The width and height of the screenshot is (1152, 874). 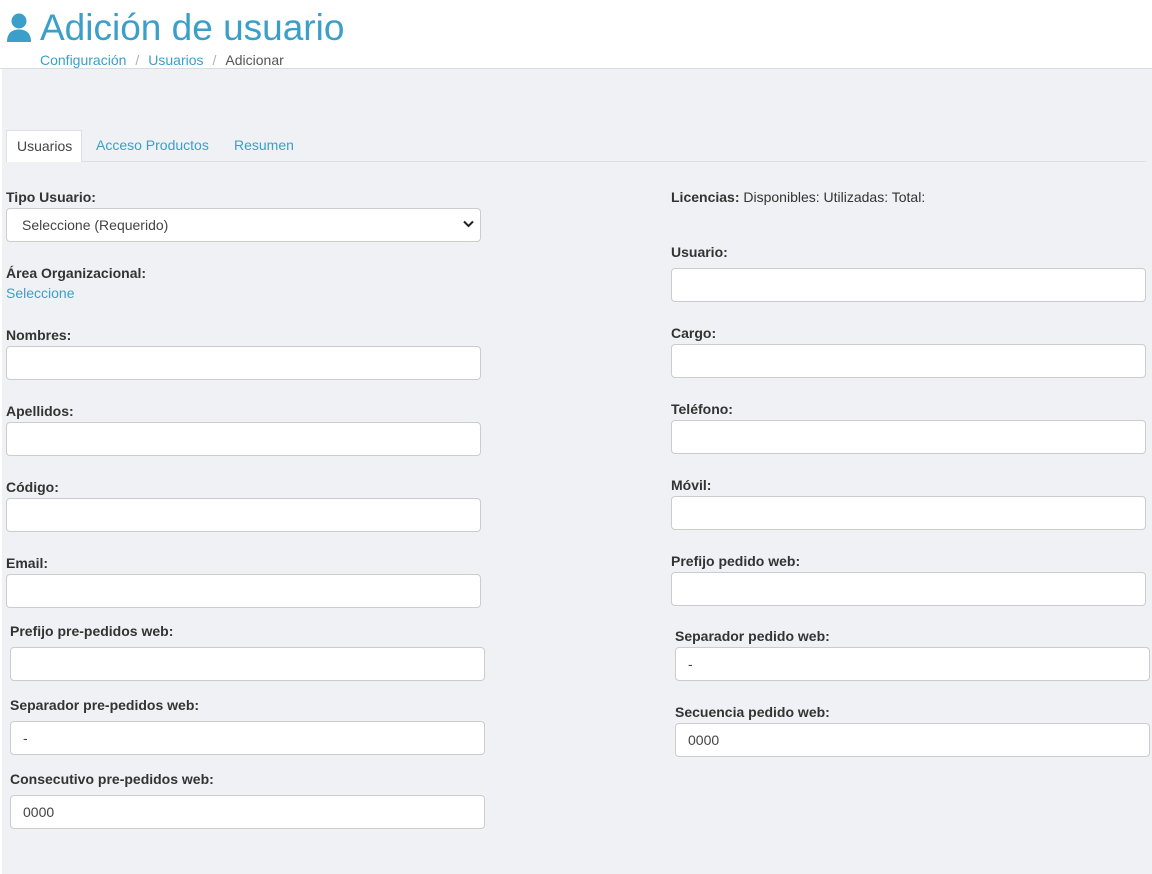 What do you see at coordinates (752, 636) in the screenshot?
I see `separador-pedido-web-label: Separador pedido web:` at bounding box center [752, 636].